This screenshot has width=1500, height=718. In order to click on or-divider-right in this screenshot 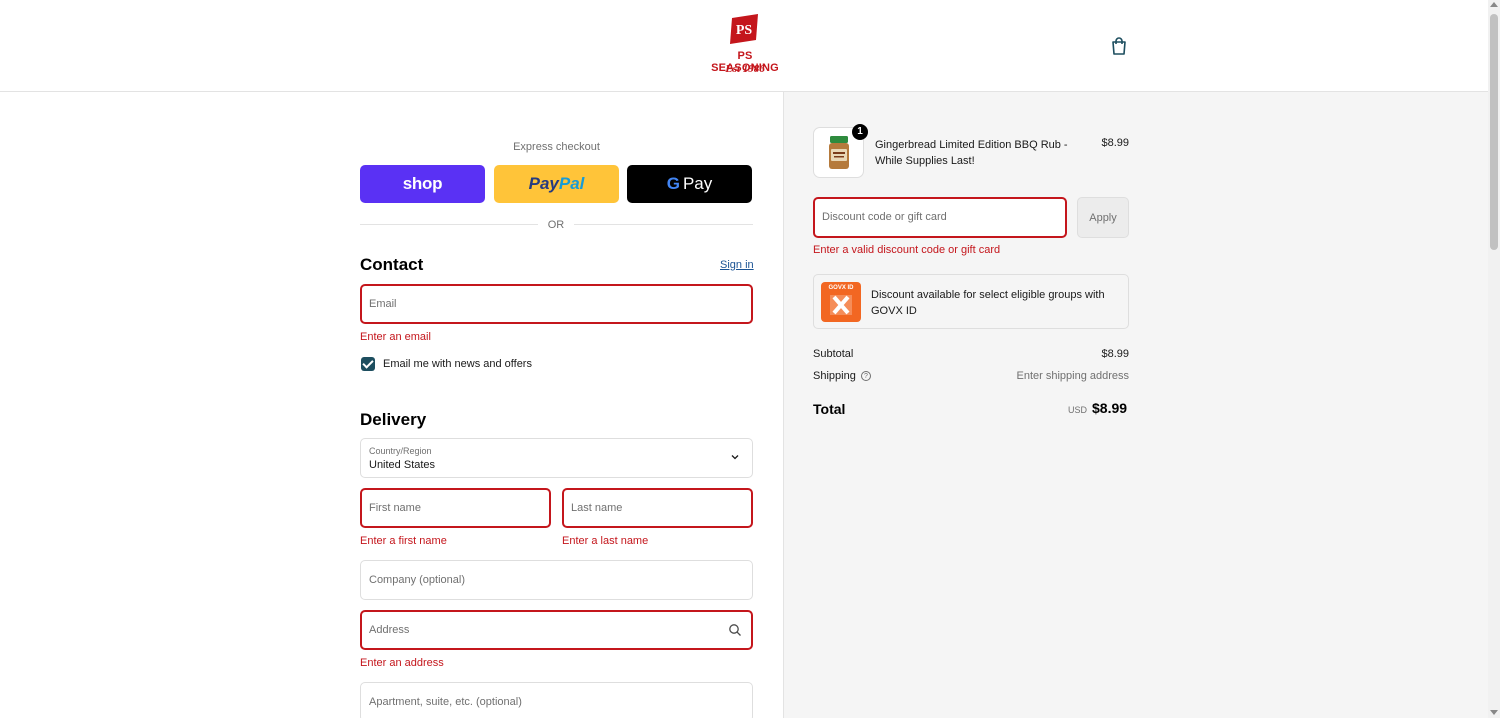, I will do `click(663, 224)`.